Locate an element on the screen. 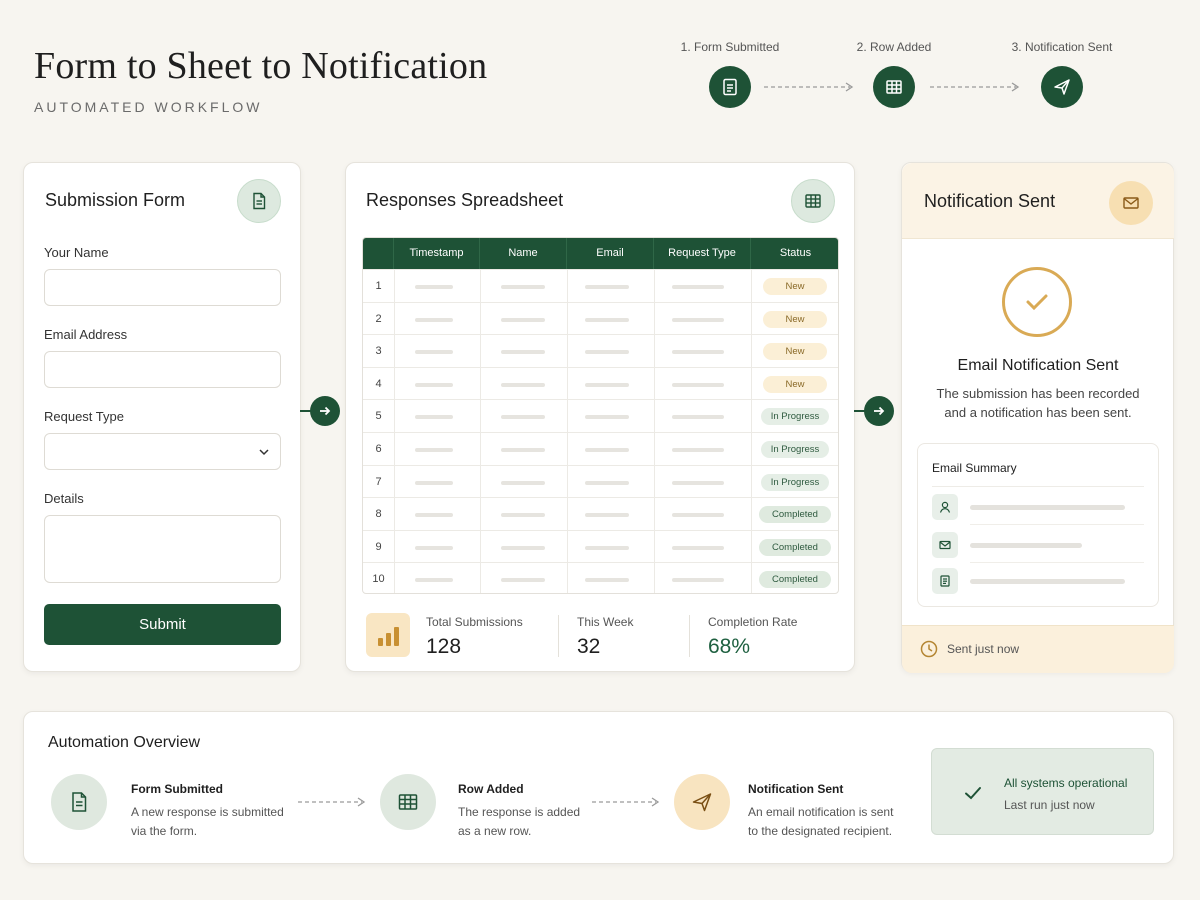 This screenshot has width=1200, height=900. table-row: 9 Completed is located at coordinates (600, 546).